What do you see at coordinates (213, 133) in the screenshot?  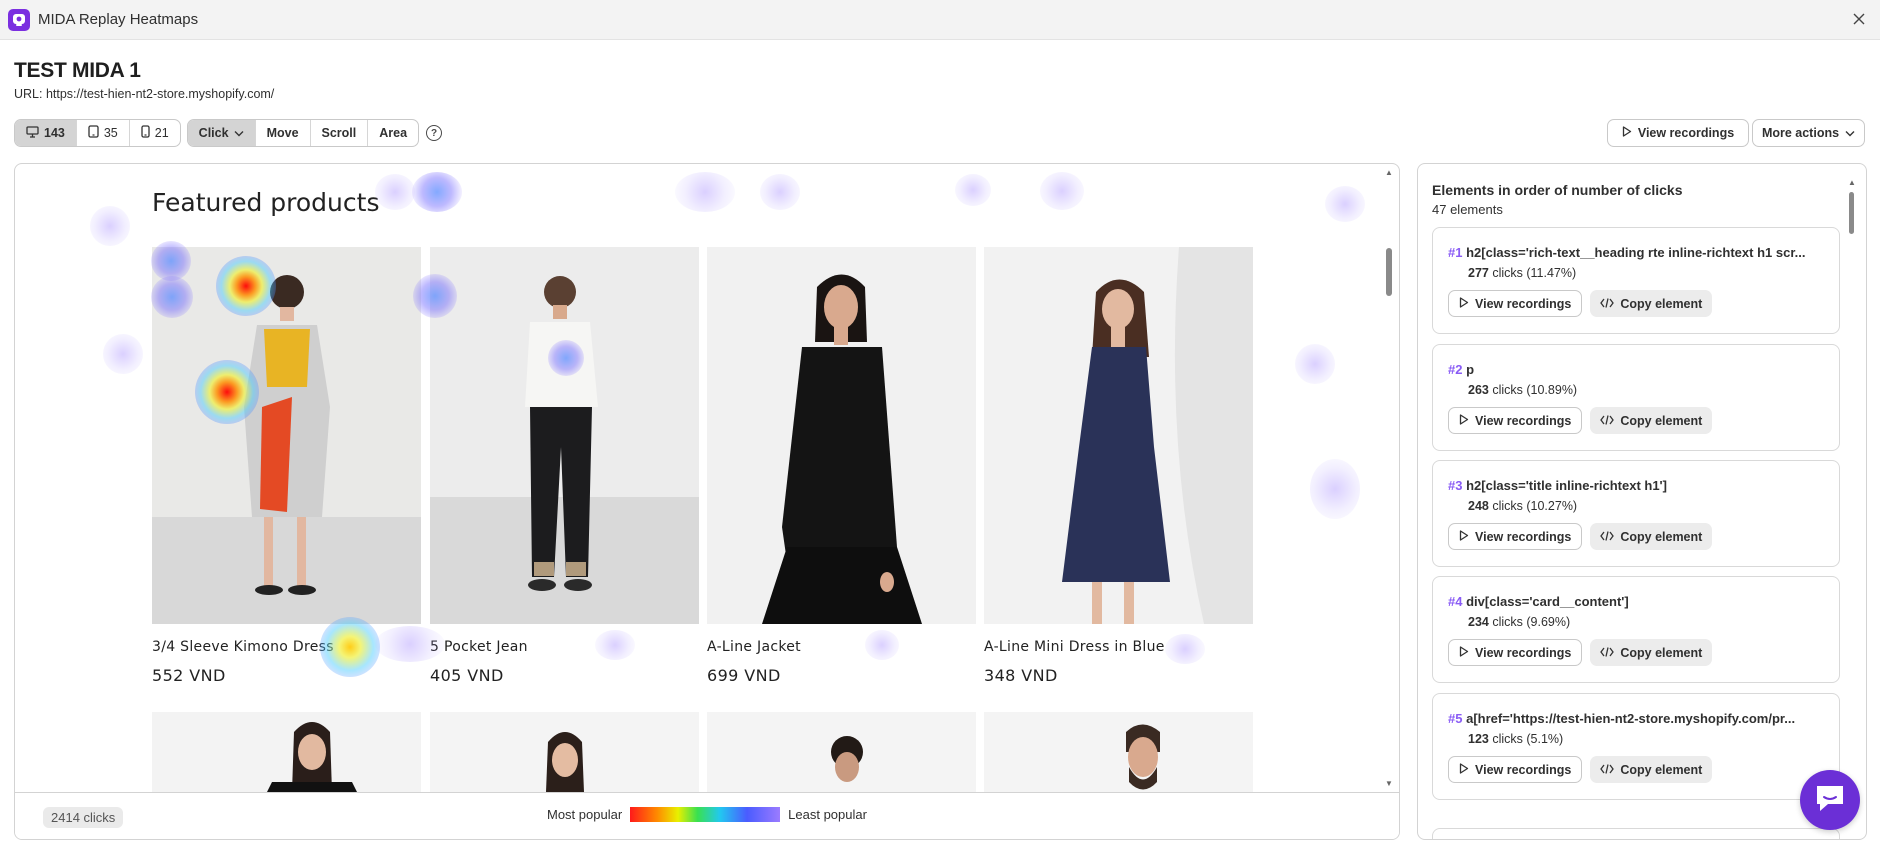 I see `mode-click-label: Click` at bounding box center [213, 133].